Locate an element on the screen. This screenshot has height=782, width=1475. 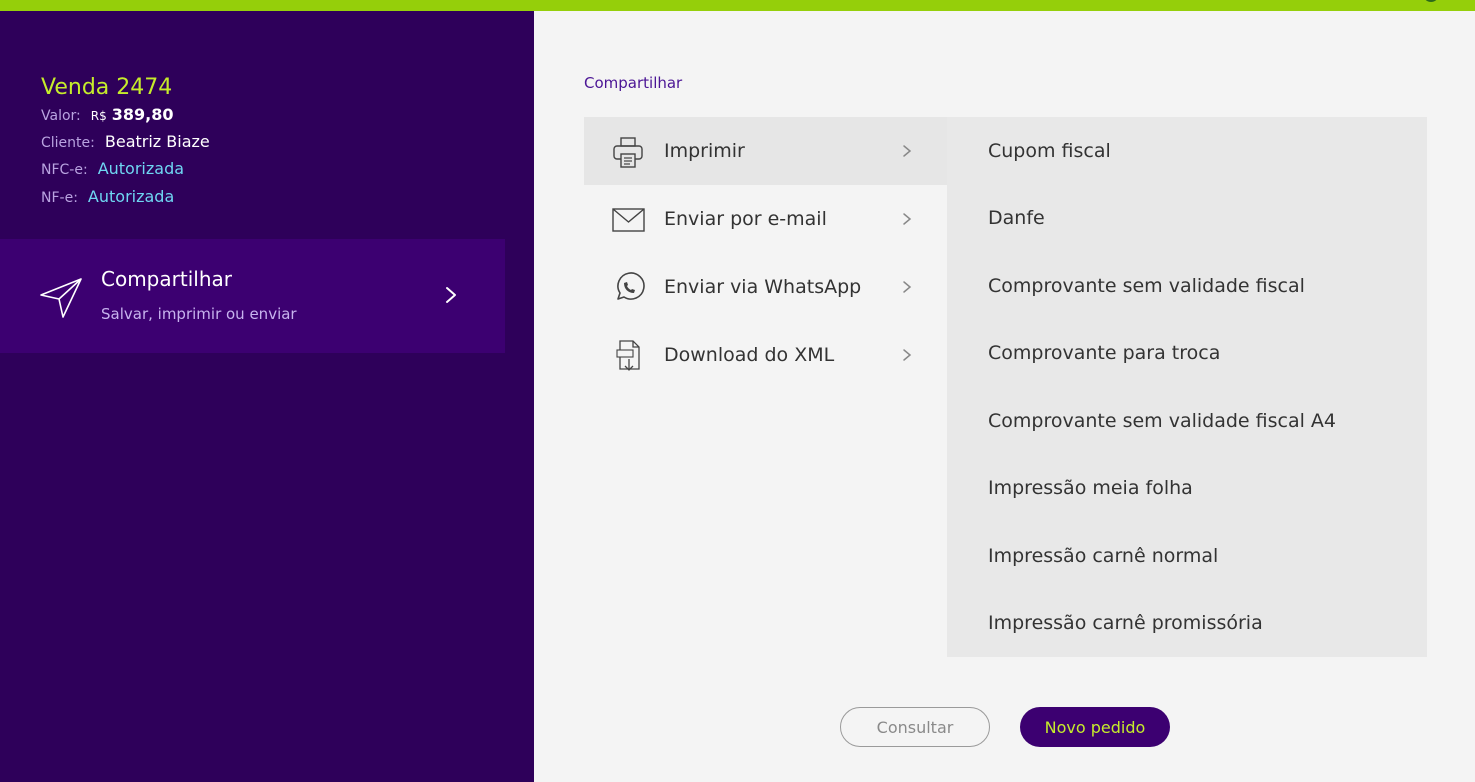
xml-download-icon is located at coordinates (628, 355).